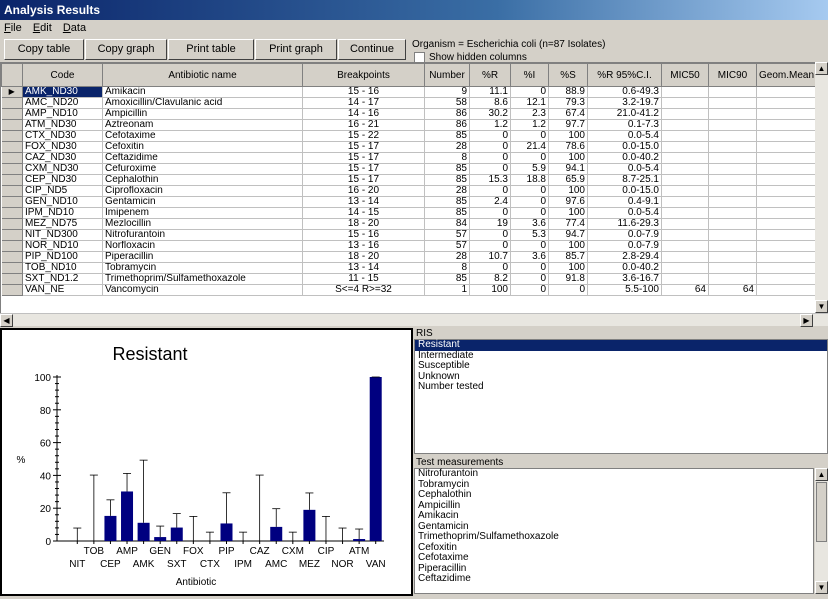 The height and width of the screenshot is (599, 828). I want to click on list-item: Intermediate, so click(621, 356).